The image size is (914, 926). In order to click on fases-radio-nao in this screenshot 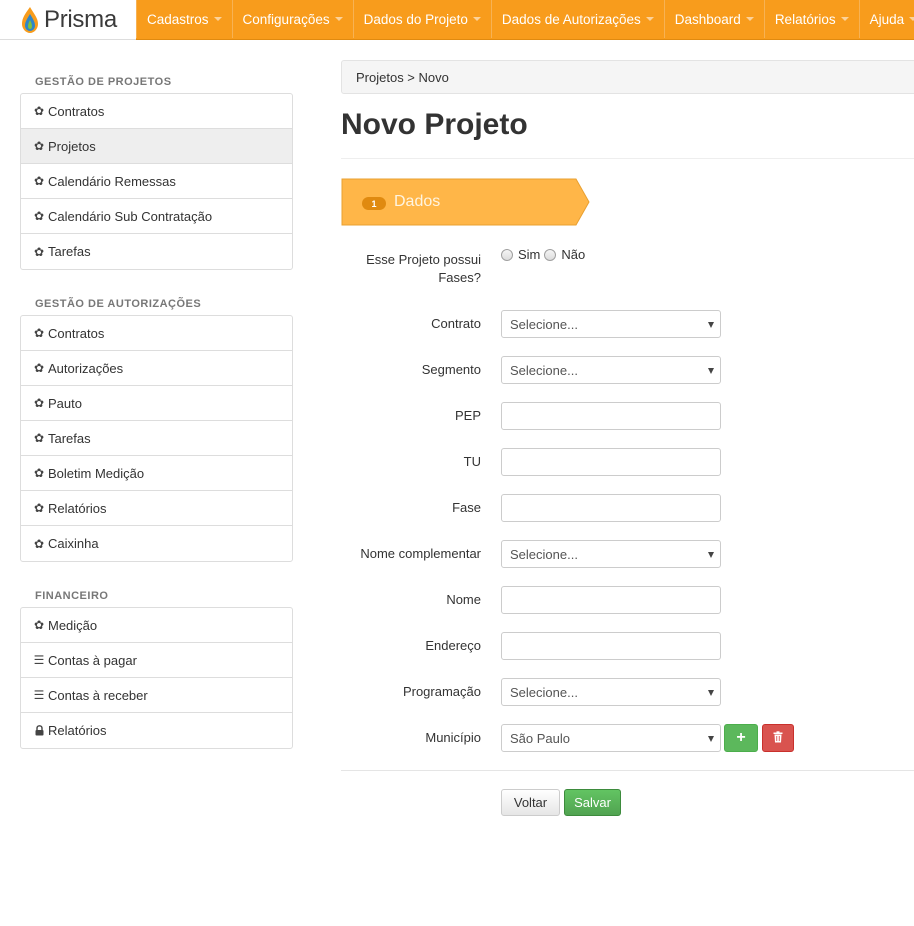, I will do `click(550, 254)`.